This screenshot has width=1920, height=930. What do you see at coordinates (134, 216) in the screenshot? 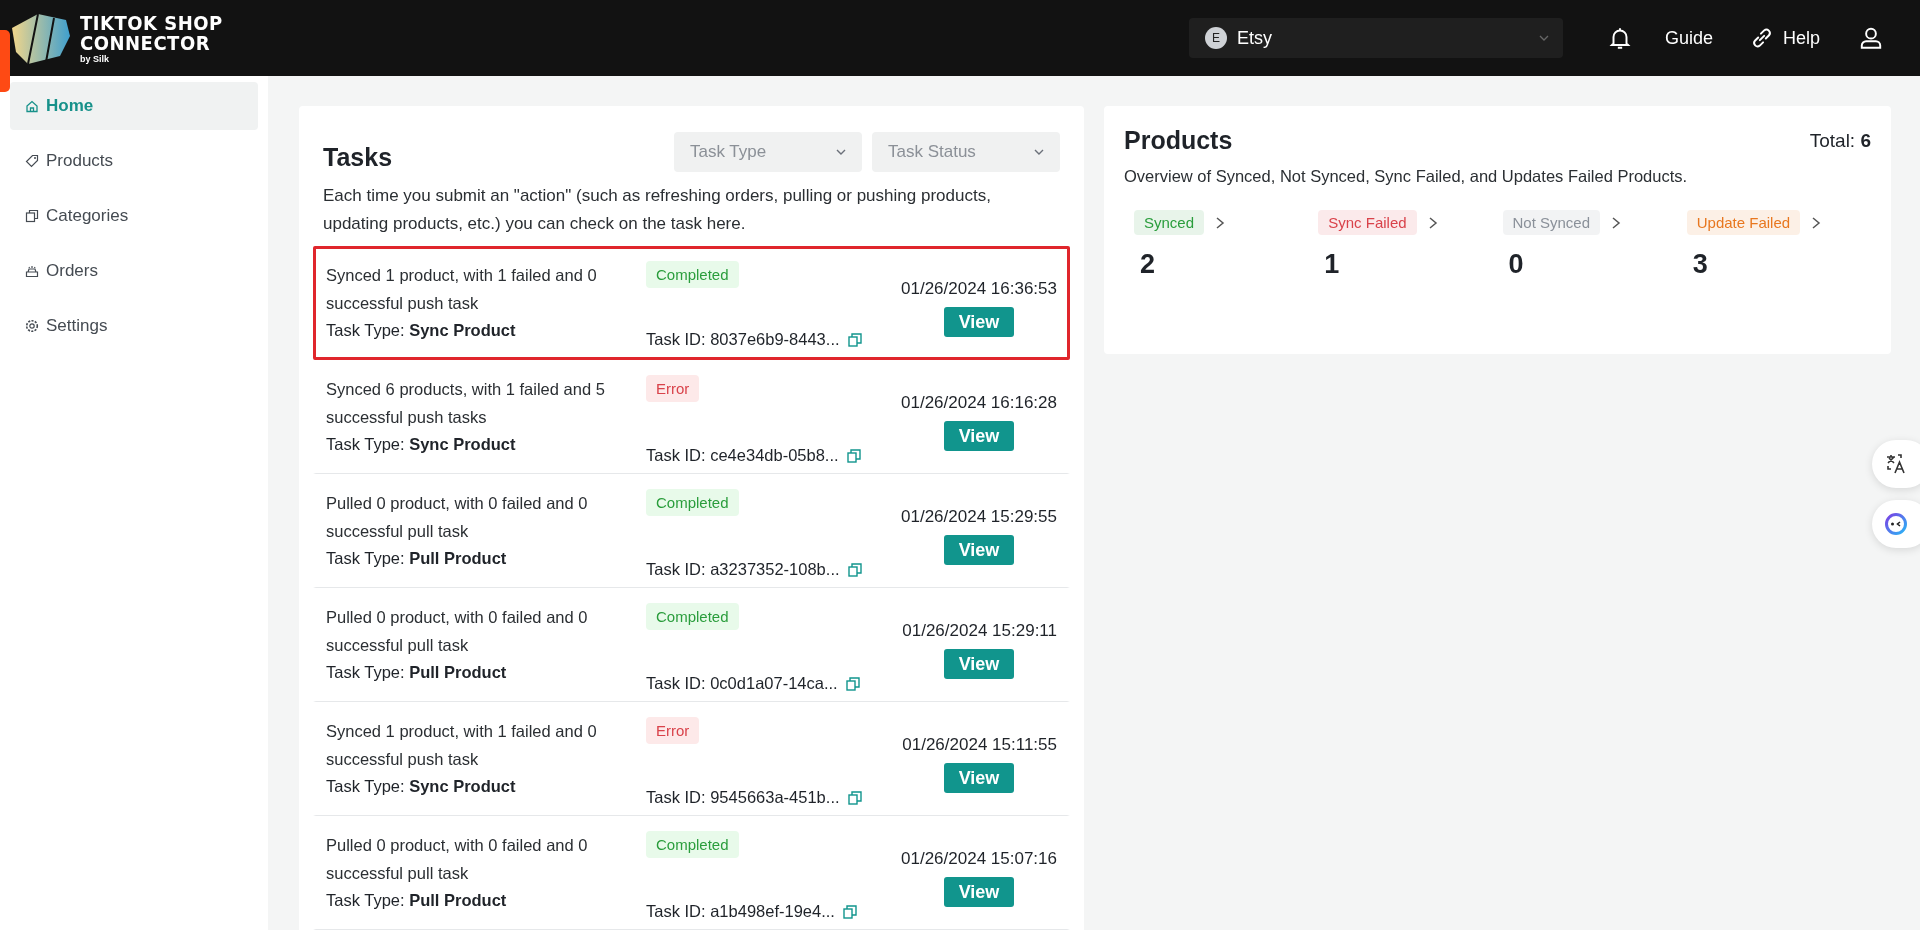
I see `sidebar-item: Categories` at bounding box center [134, 216].